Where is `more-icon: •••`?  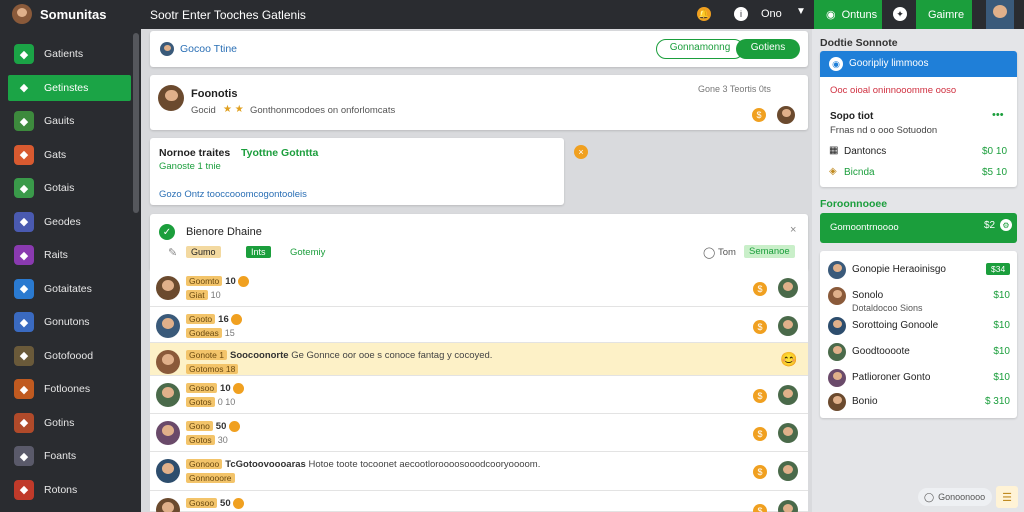 more-icon: ••• is located at coordinates (998, 115).